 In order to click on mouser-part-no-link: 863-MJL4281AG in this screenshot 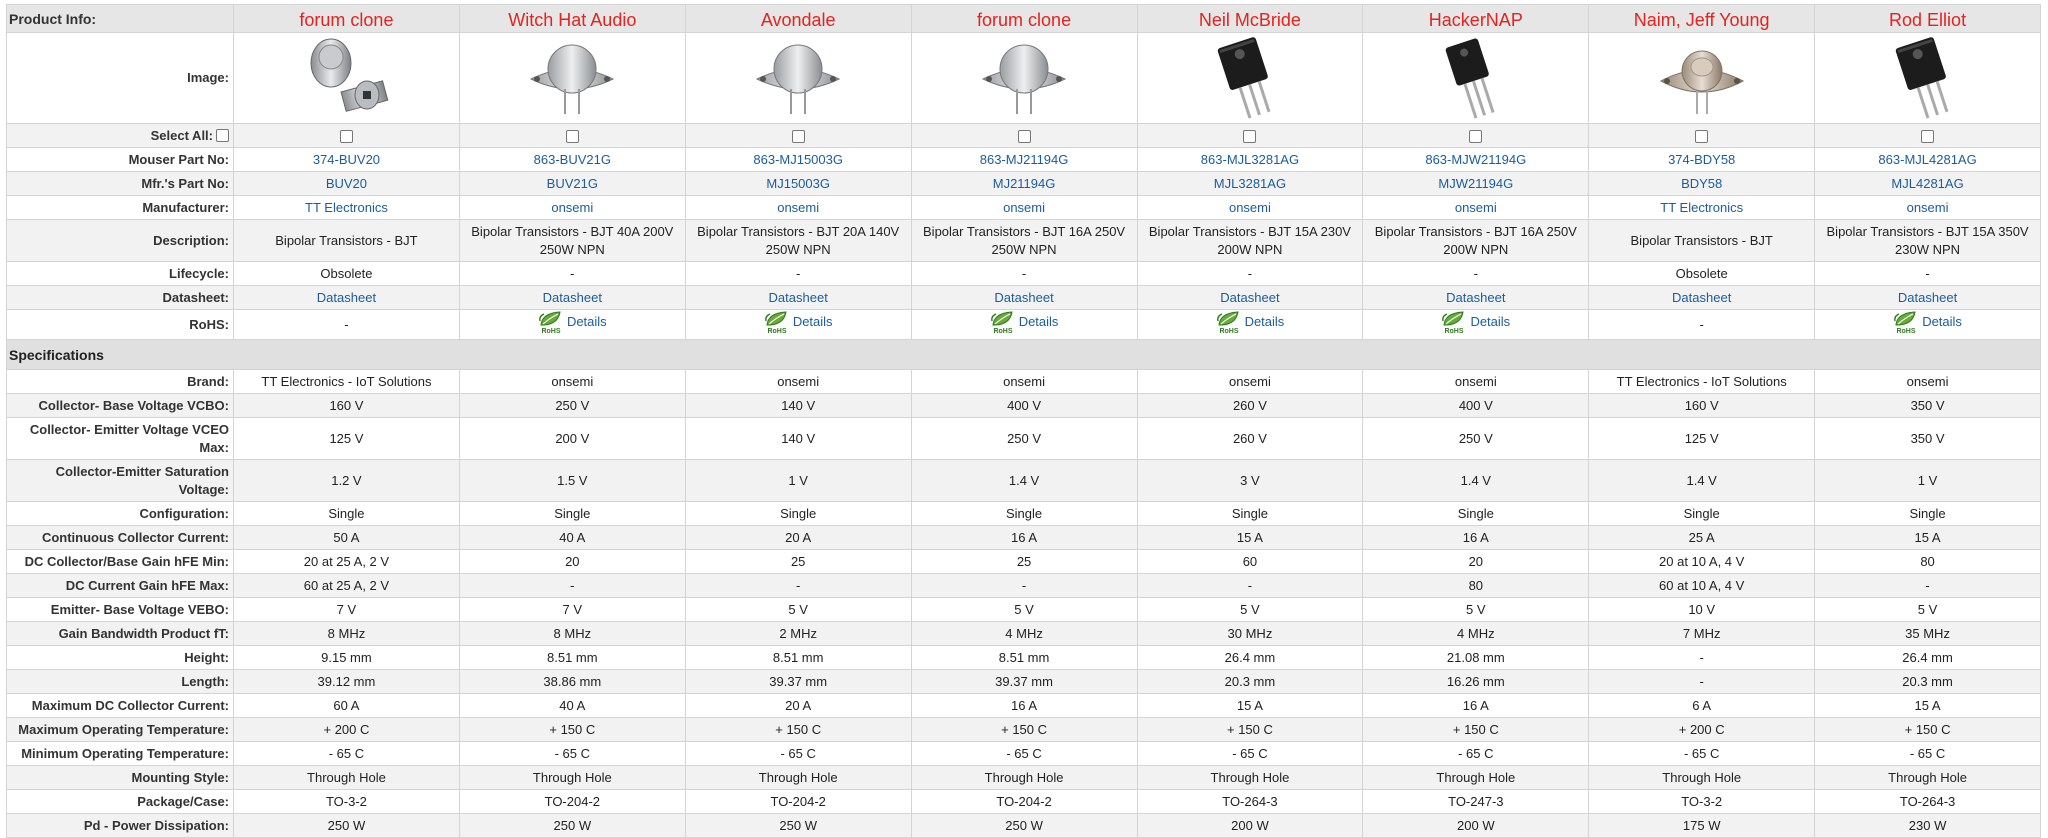, I will do `click(1927, 159)`.